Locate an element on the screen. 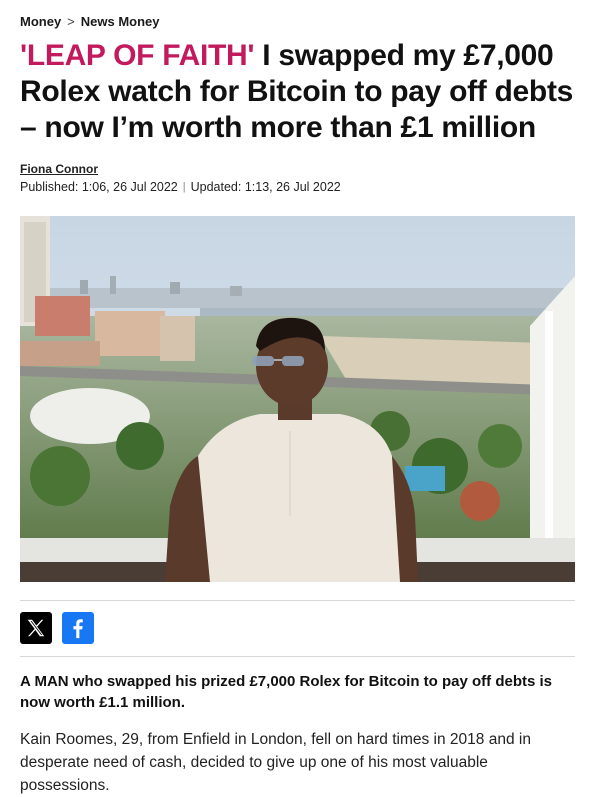 This screenshot has width=594, height=797. author-link: Fiona Connor is located at coordinates (59, 169).